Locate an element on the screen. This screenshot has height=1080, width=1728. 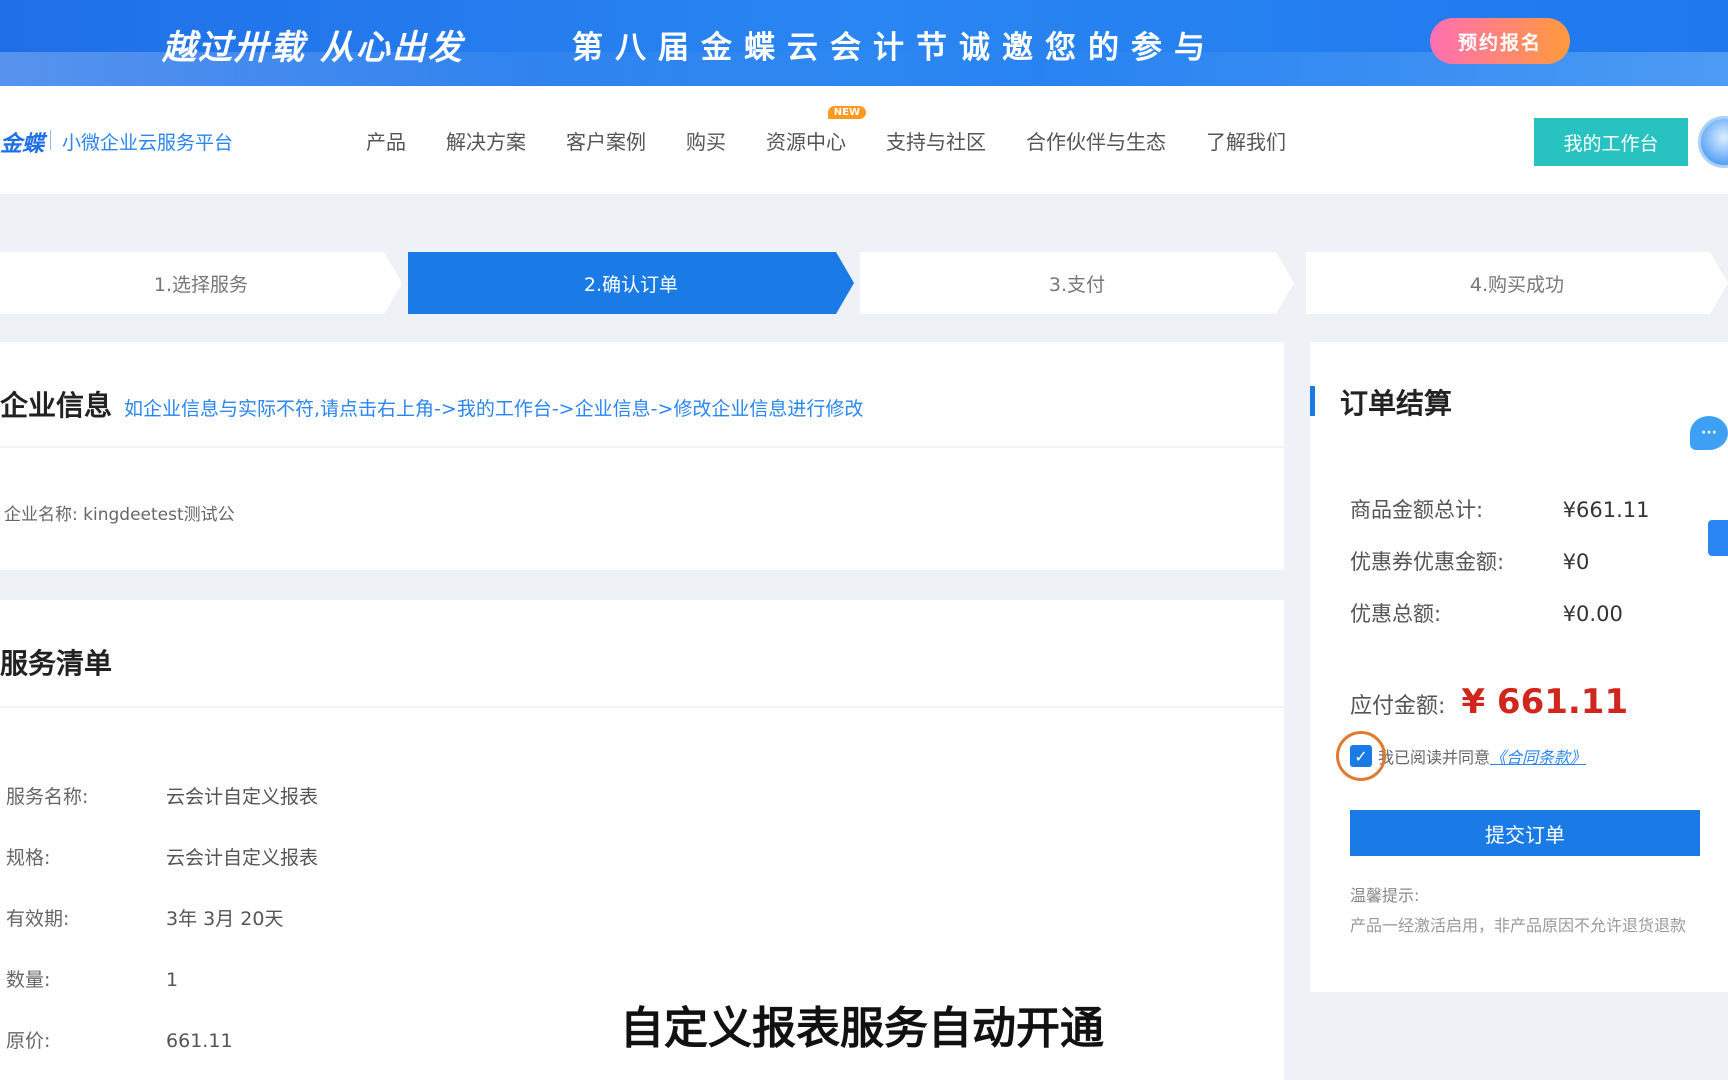
step-confirm-order: 2.确认订单 is located at coordinates (631, 283).